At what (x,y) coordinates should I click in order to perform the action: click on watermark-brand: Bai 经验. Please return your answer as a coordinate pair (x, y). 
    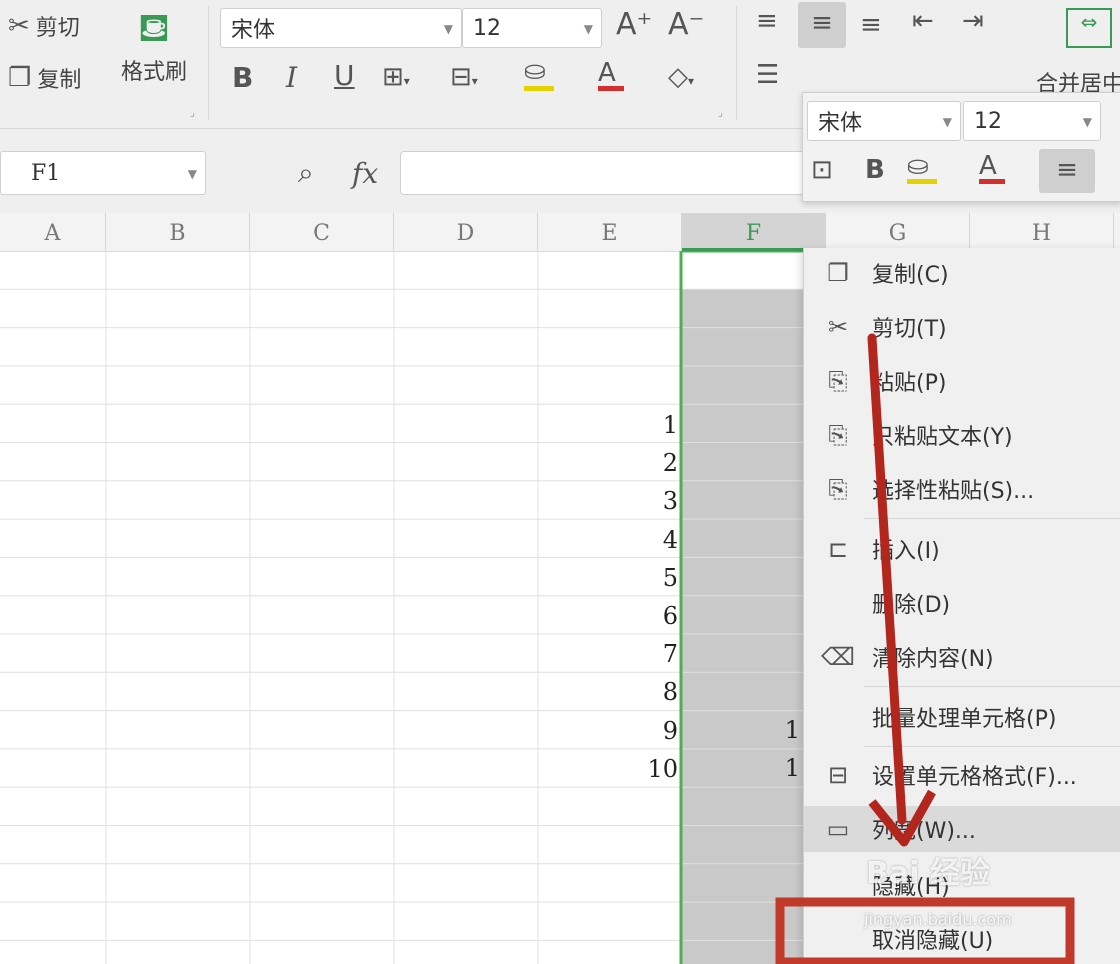
    Looking at the image, I should click on (928, 873).